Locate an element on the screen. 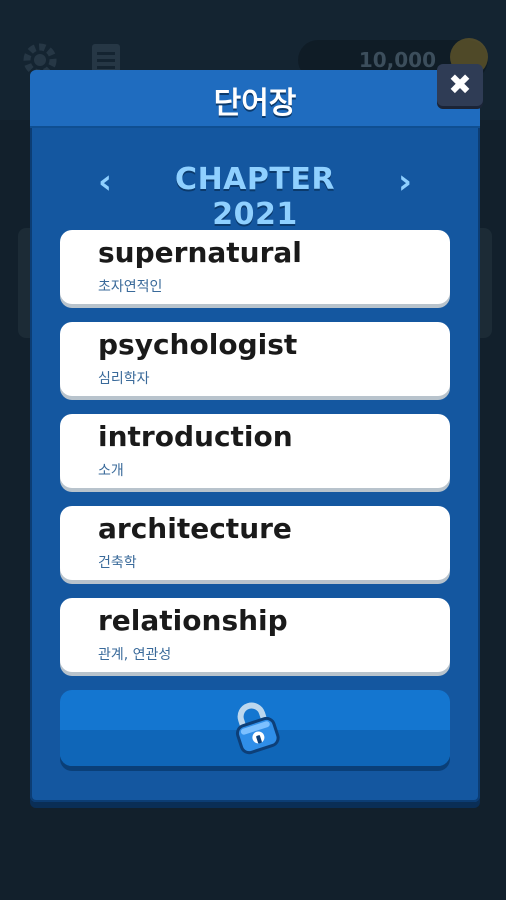 Image resolution: width=506 pixels, height=900 pixels. coin-amount: 10,000 is located at coordinates (397, 60).